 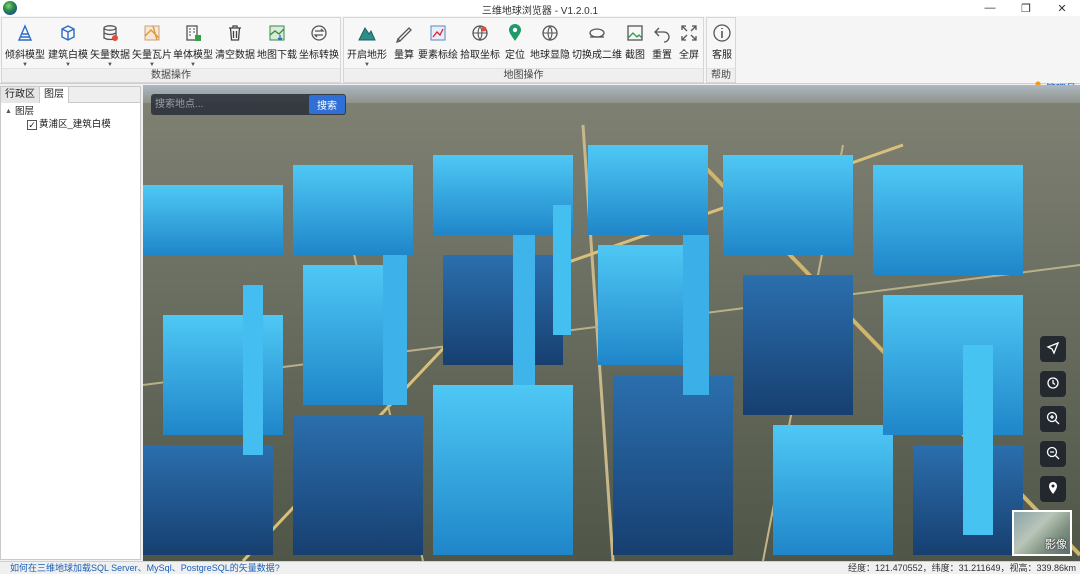 What do you see at coordinates (515, 45) in the screenshot?
I see `locate-button: 定位` at bounding box center [515, 45].